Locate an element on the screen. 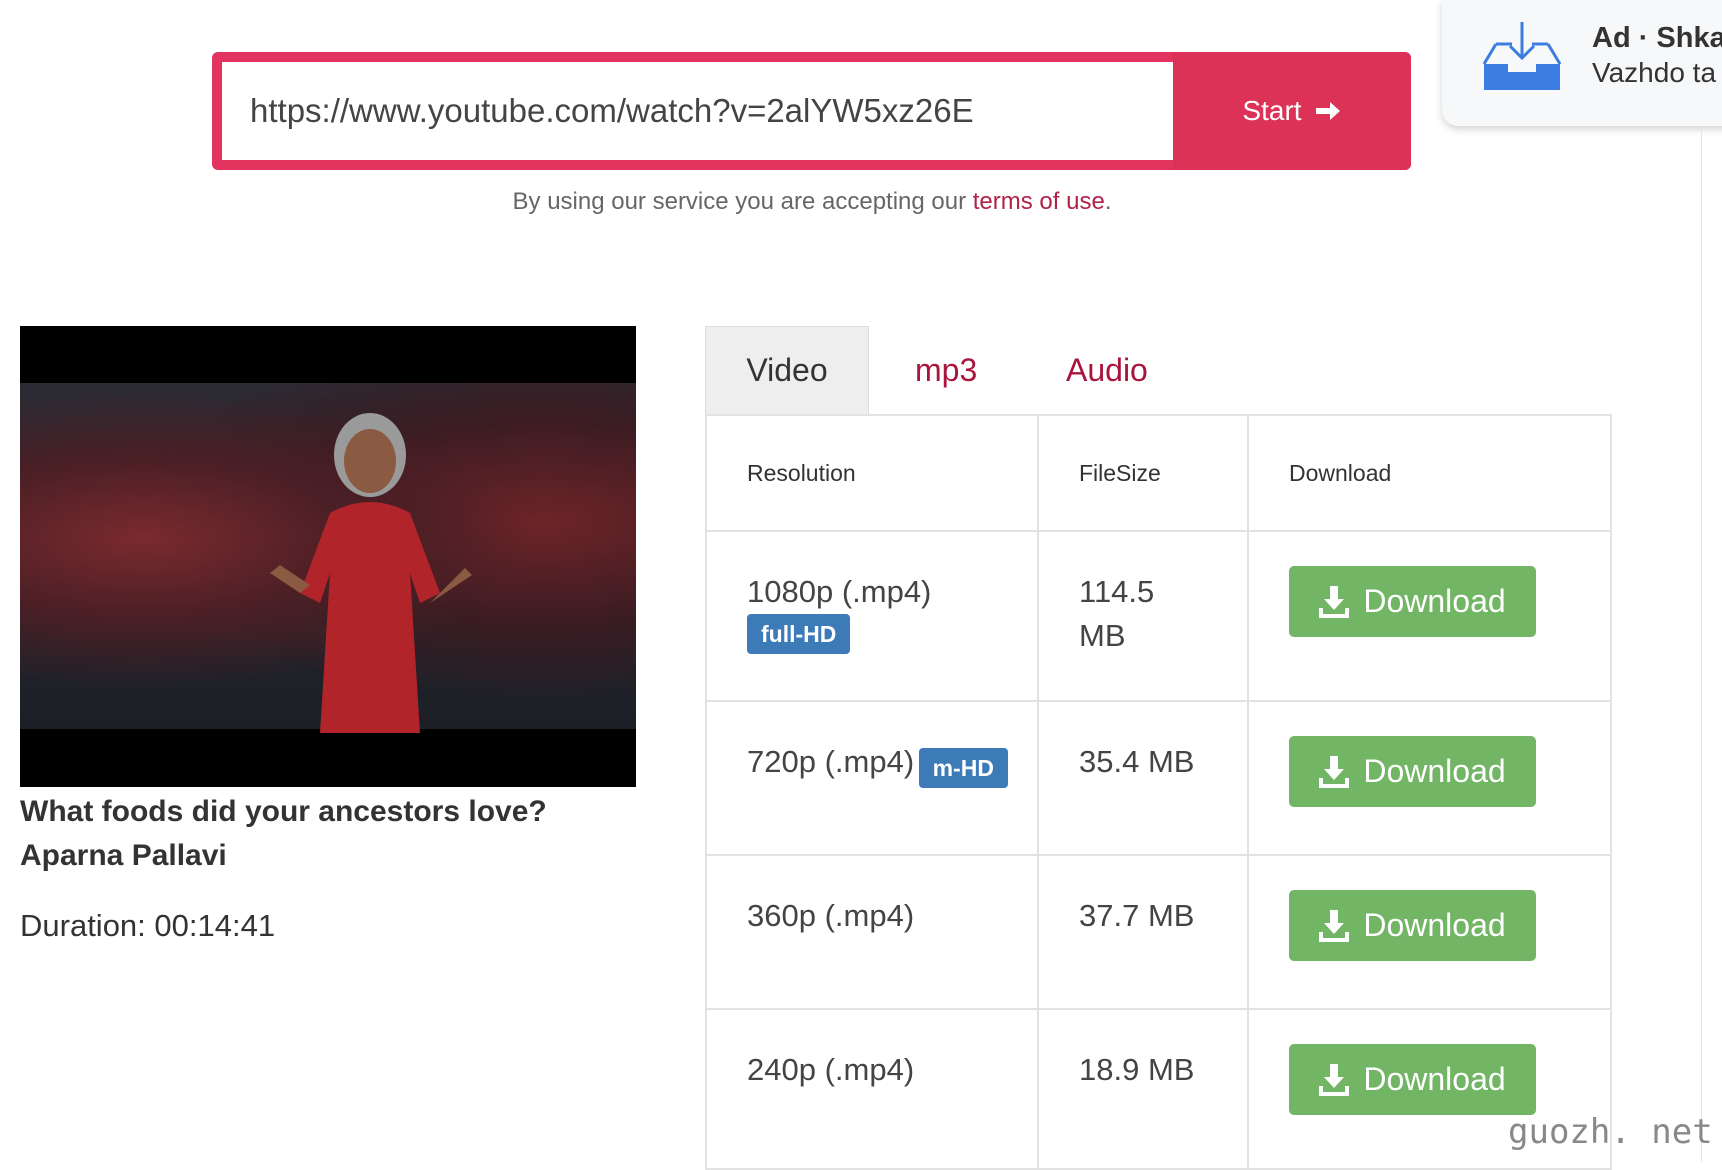  url-input is located at coordinates (697, 111).